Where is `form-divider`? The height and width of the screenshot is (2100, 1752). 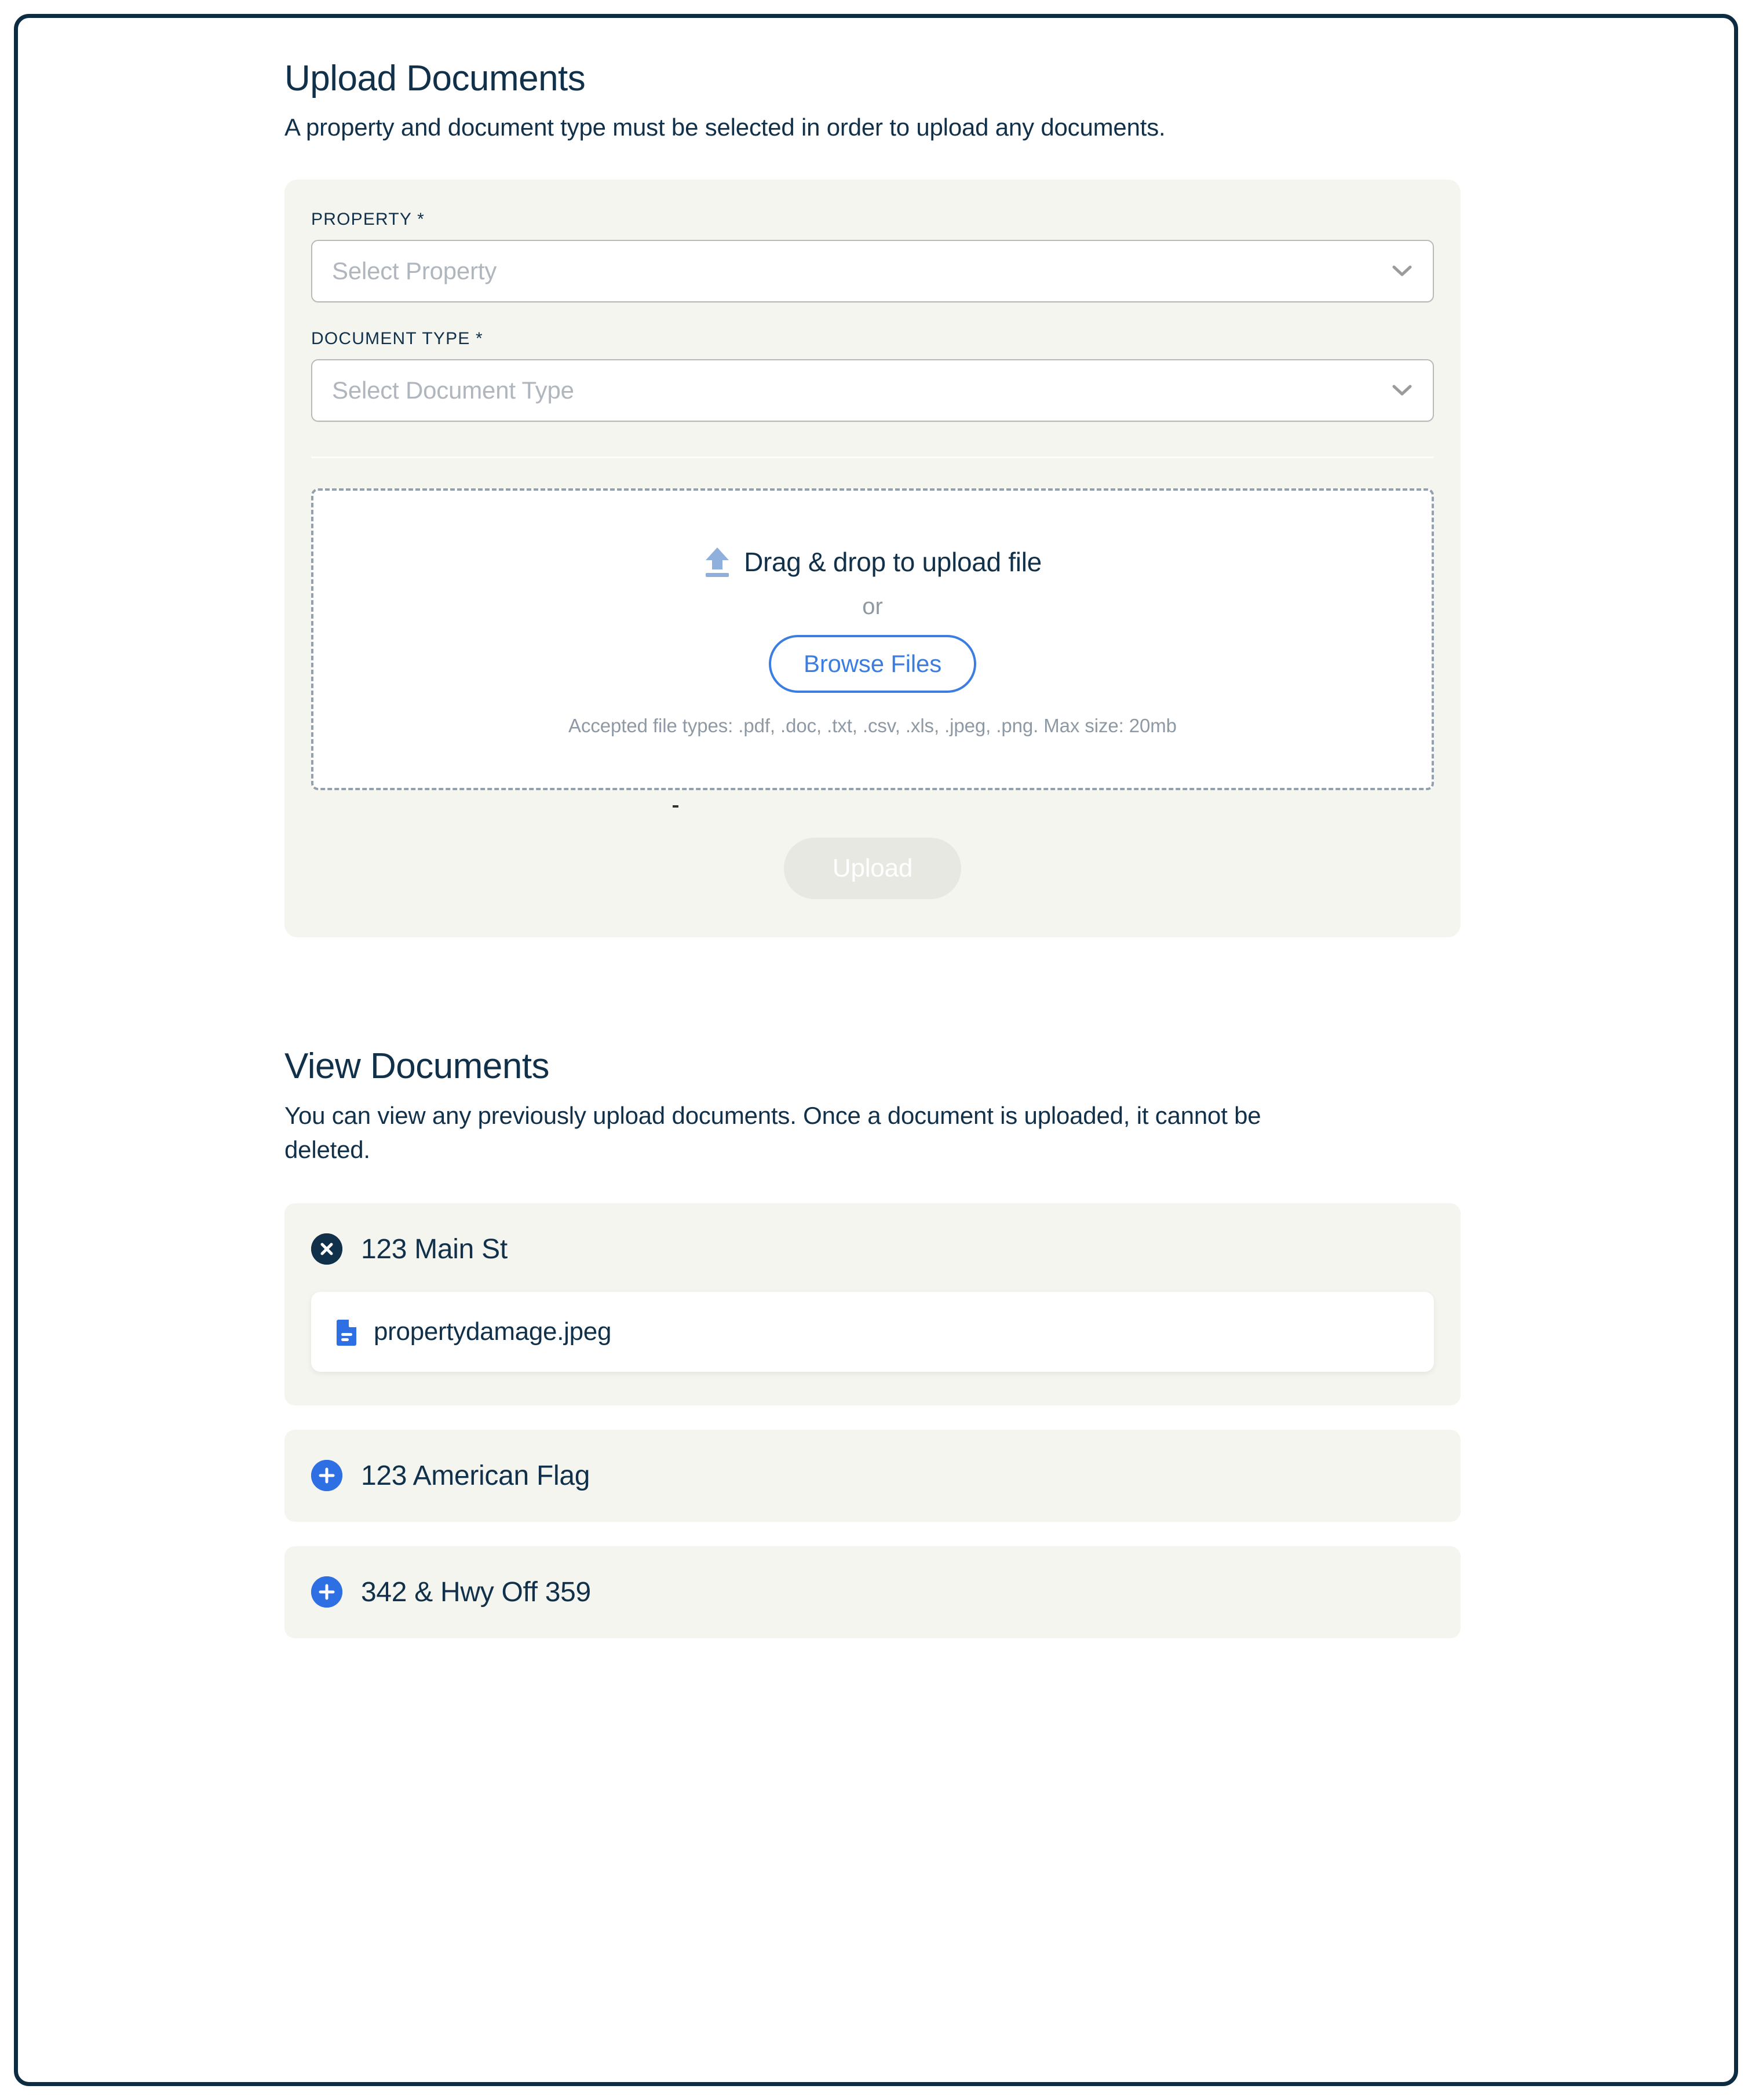
form-divider is located at coordinates (872, 458).